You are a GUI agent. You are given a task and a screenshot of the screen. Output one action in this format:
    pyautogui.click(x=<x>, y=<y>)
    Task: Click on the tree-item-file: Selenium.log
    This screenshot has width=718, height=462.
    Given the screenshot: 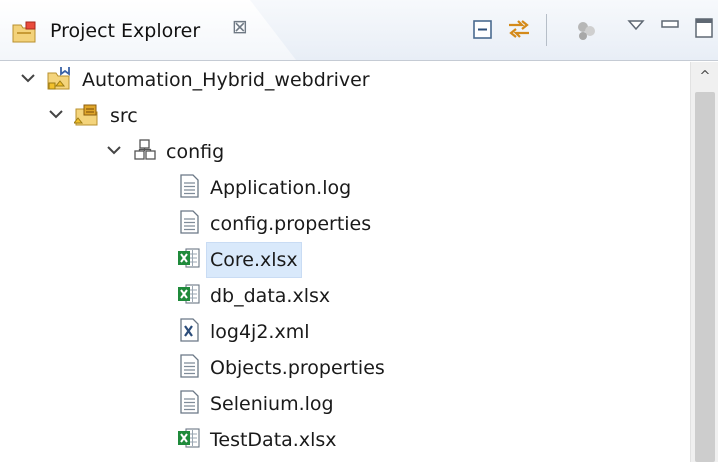 What is the action you would take?
    pyautogui.click(x=345, y=404)
    